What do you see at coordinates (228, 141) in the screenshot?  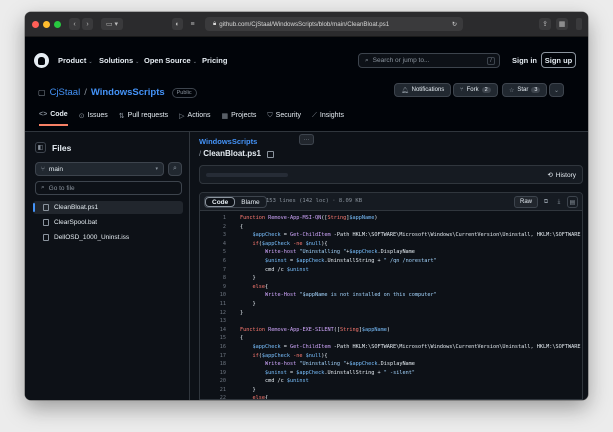 I see `breadcrumb-repo-link: WindowsScripts` at bounding box center [228, 141].